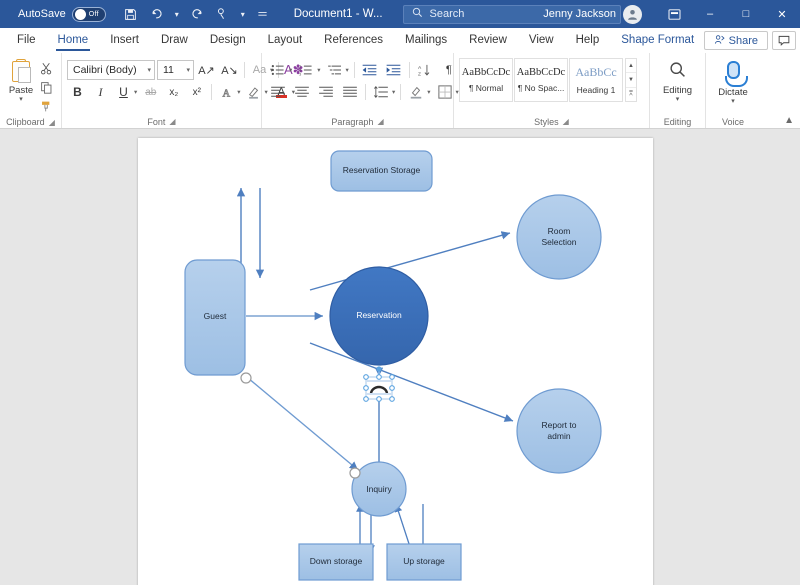 This screenshot has width=800, height=585. Describe the element at coordinates (733, 81) in the screenshot. I see `dictate-button: Dictate ▾` at that location.